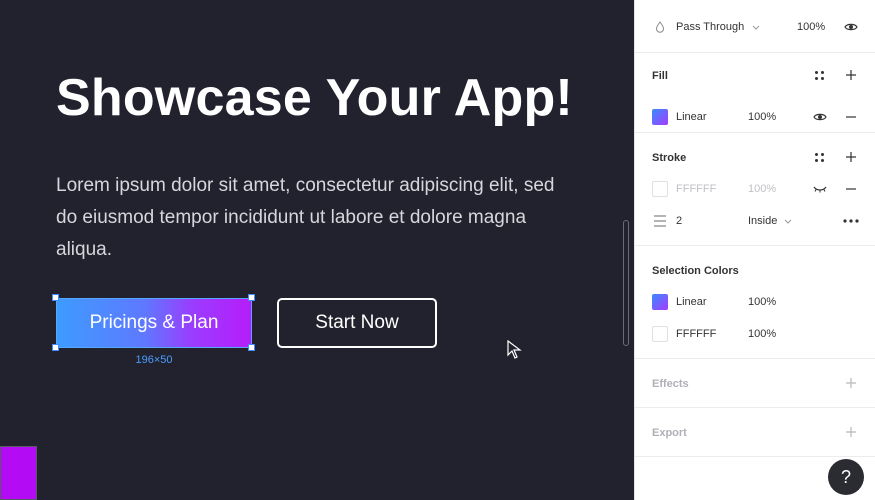  Describe the element at coordinates (696, 334) in the screenshot. I see `selection-color-label: FFFFFF` at that location.